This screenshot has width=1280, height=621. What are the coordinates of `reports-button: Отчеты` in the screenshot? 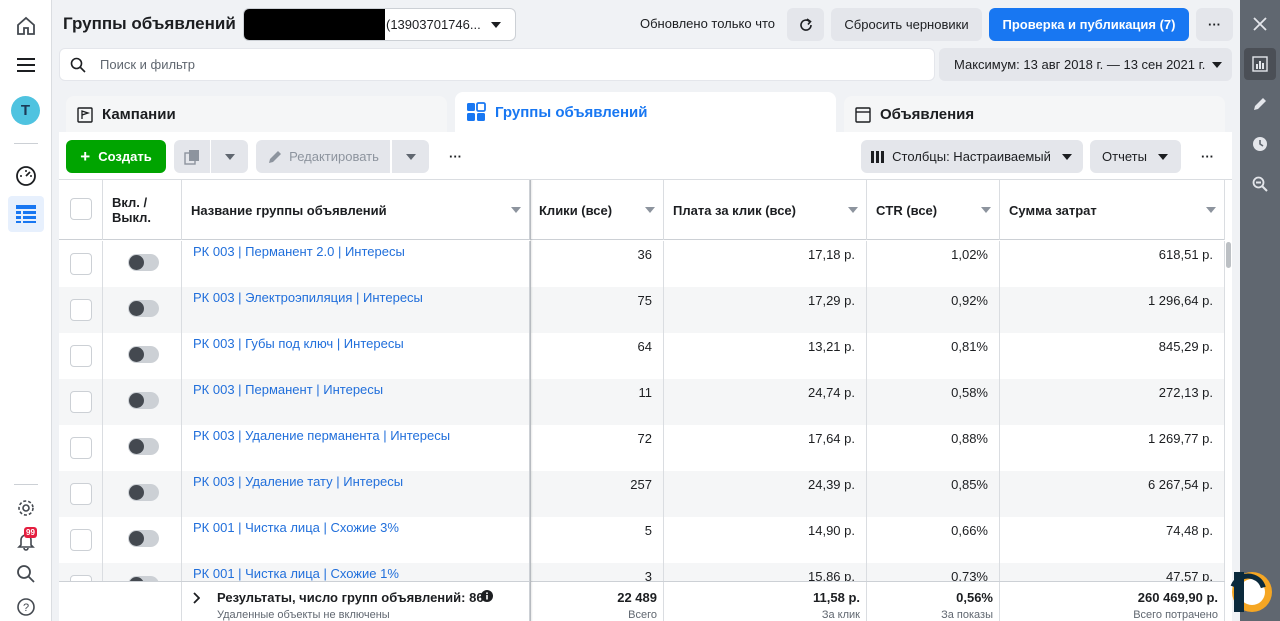 It's located at (1135, 156).